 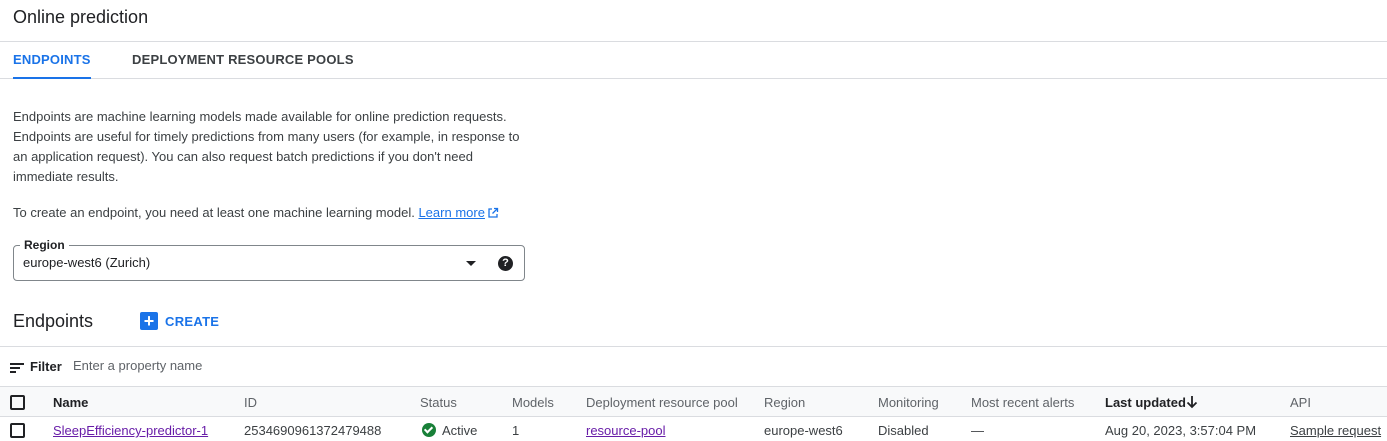 I want to click on row-checkbox, so click(x=17, y=430).